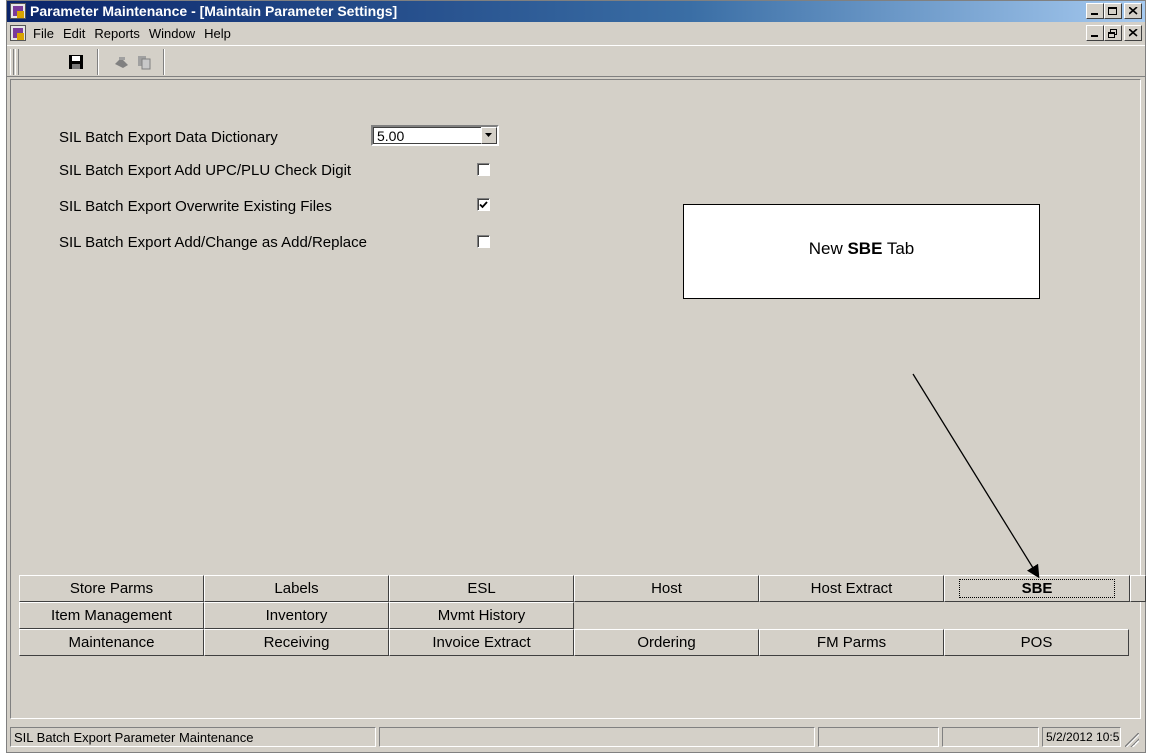 This screenshot has width=1150, height=753. Describe the element at coordinates (117, 33) in the screenshot. I see `menu-reports: Reports` at that location.